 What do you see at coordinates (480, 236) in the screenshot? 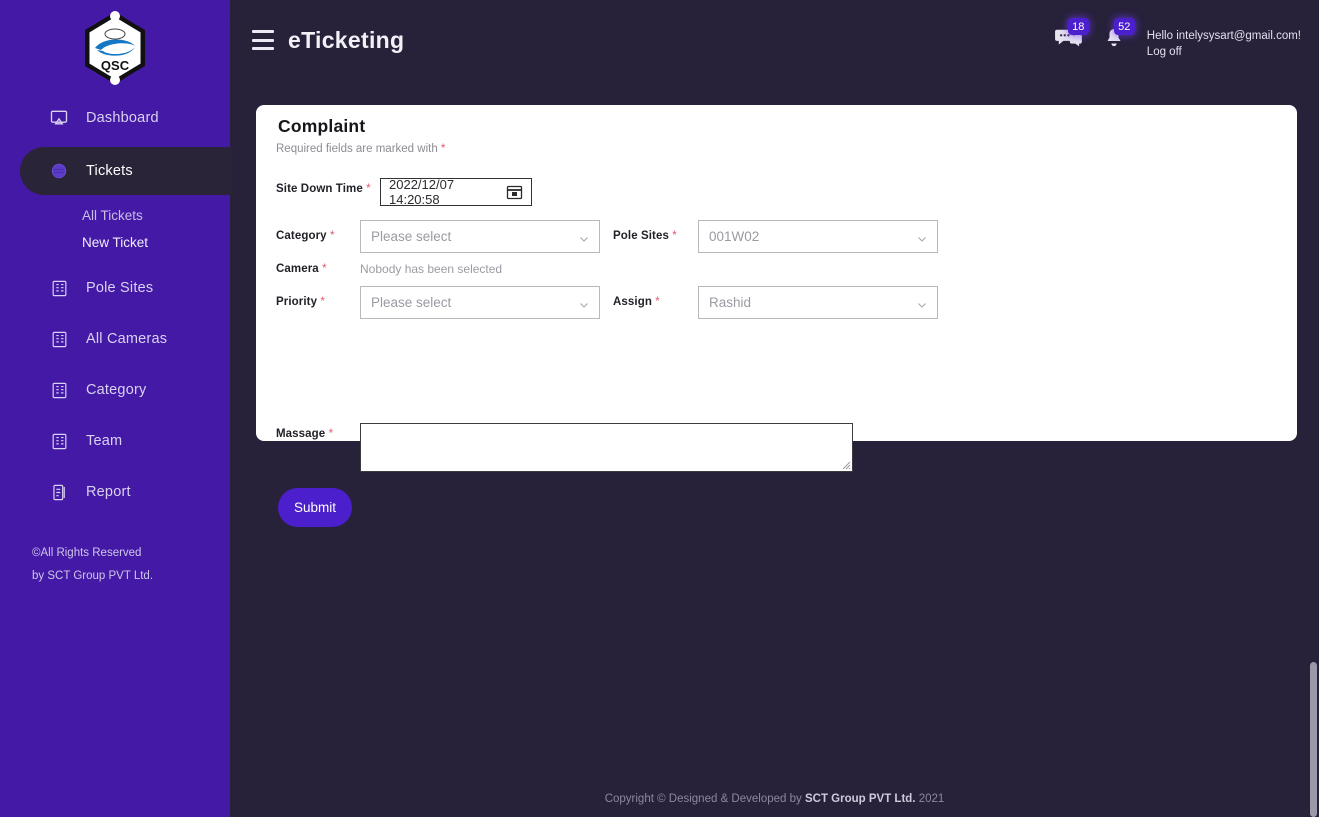
I see `category-select: Please select` at bounding box center [480, 236].